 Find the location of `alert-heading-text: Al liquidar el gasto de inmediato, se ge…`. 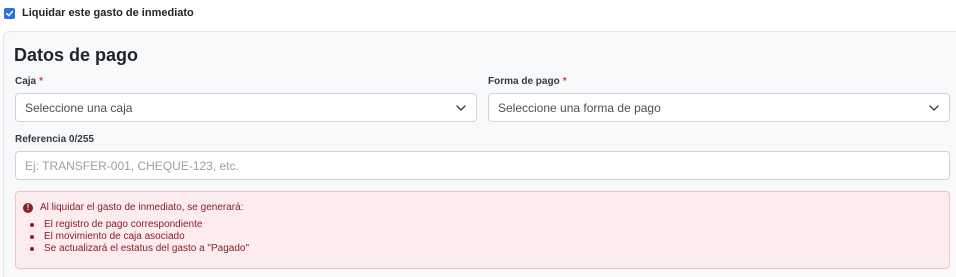

alert-heading-text: Al liquidar el gasto de inmediato, se ge… is located at coordinates (142, 207).